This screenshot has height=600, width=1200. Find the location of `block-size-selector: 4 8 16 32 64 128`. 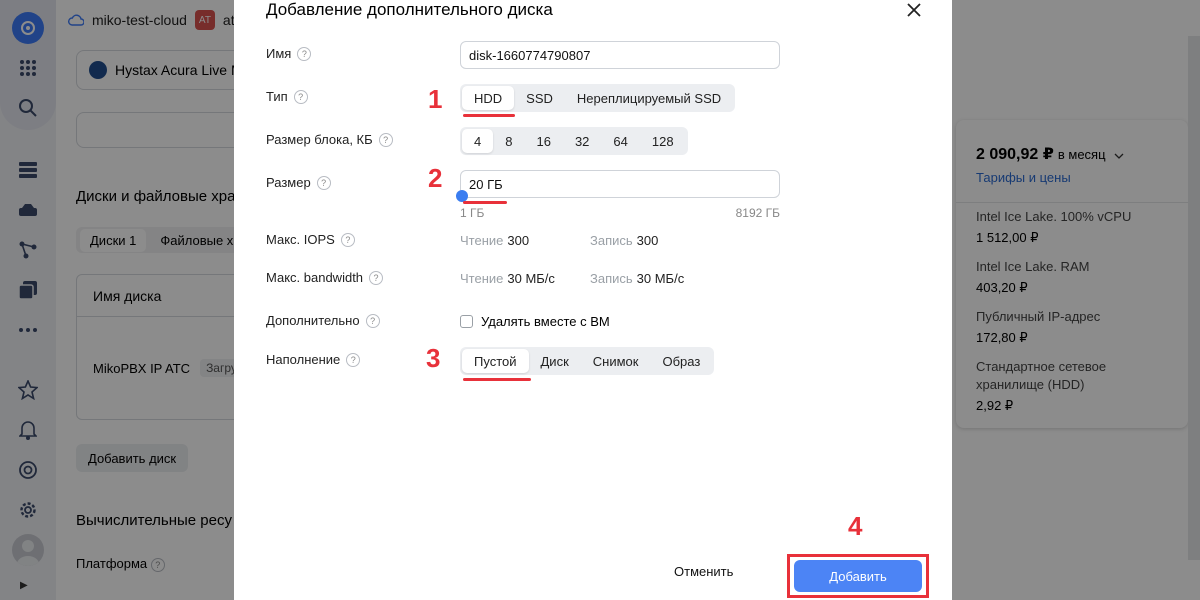

block-size-selector: 4 8 16 32 64 128 is located at coordinates (574, 141).